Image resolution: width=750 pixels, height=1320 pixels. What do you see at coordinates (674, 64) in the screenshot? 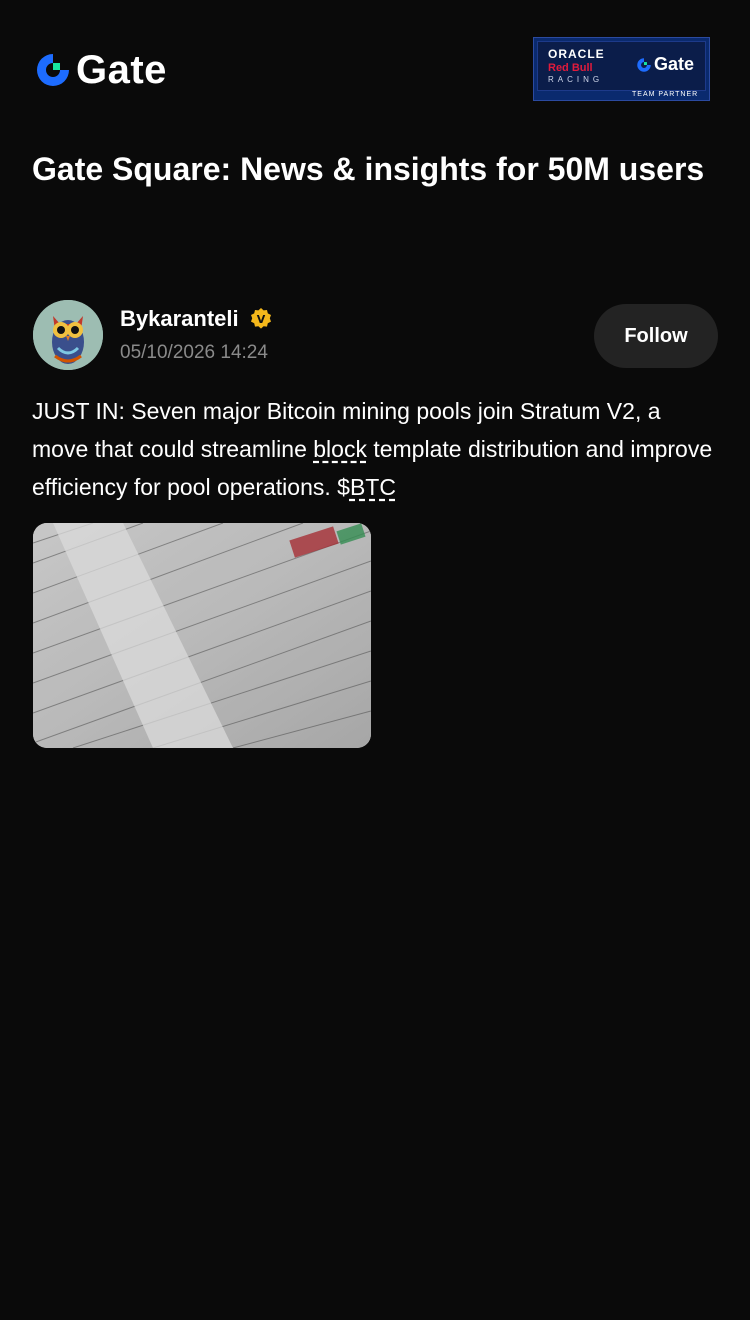
I see `partner-gate-text: Gate` at bounding box center [674, 64].